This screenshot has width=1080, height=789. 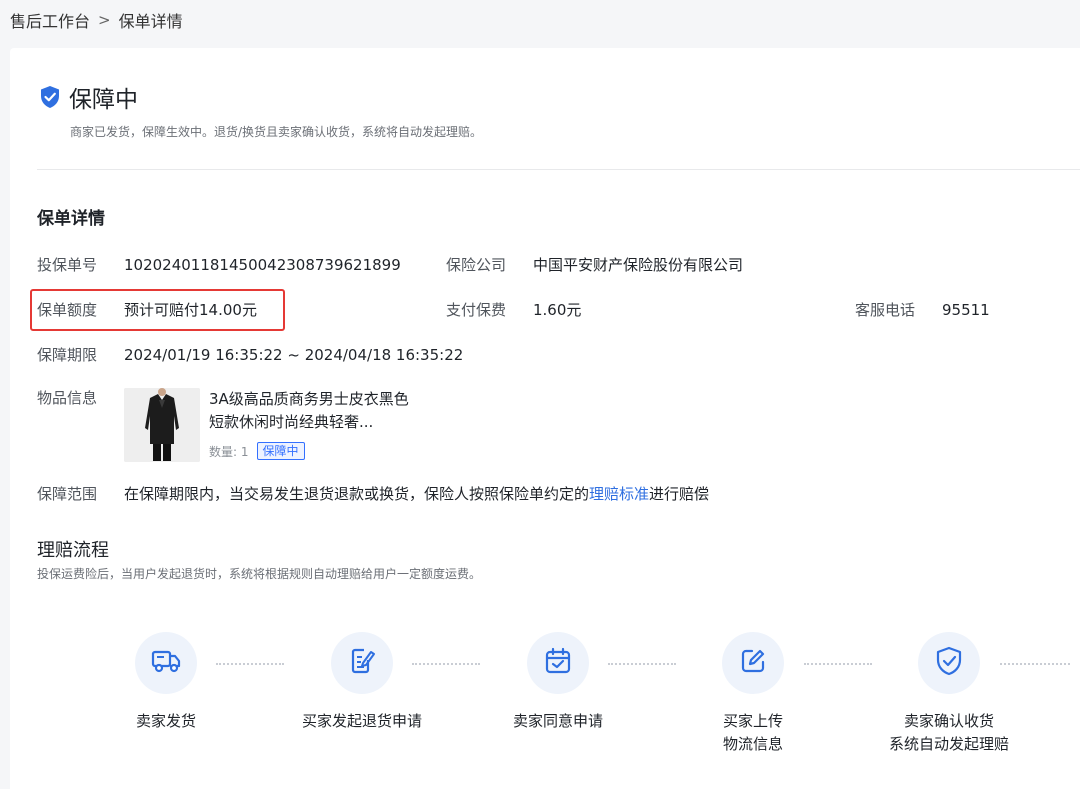 I want to click on field-insurer: 保险公司 中国平安财产保险股份有限公司, so click(x=594, y=265).